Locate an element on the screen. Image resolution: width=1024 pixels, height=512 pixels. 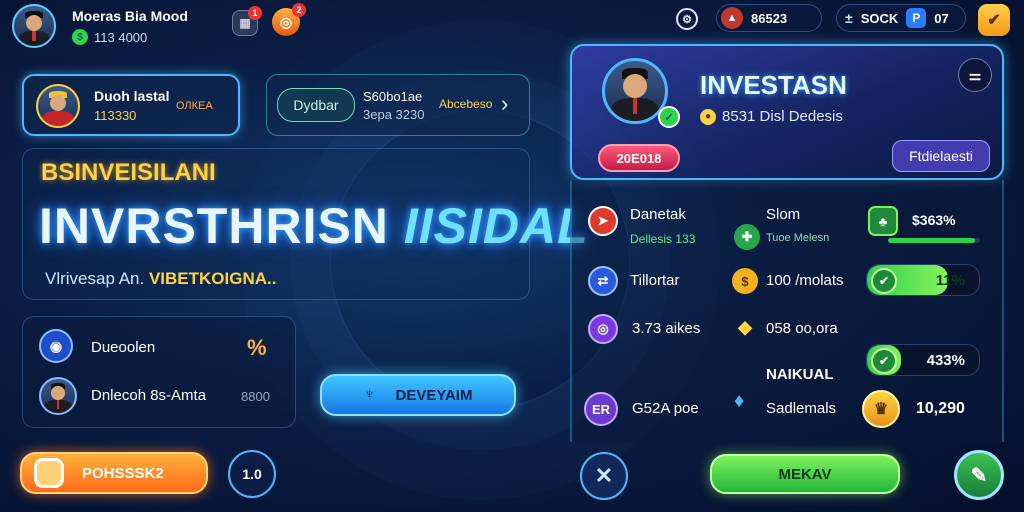
mail-icon: ▦ is located at coordinates (245, 23).